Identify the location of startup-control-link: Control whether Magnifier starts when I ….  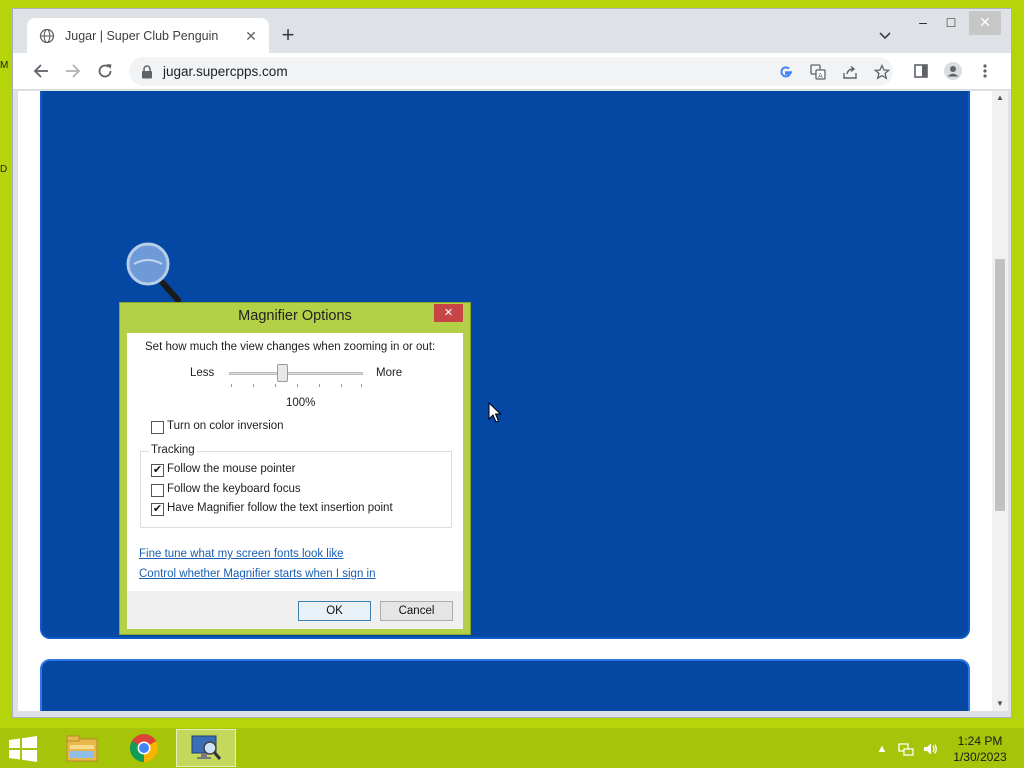
(257, 574).